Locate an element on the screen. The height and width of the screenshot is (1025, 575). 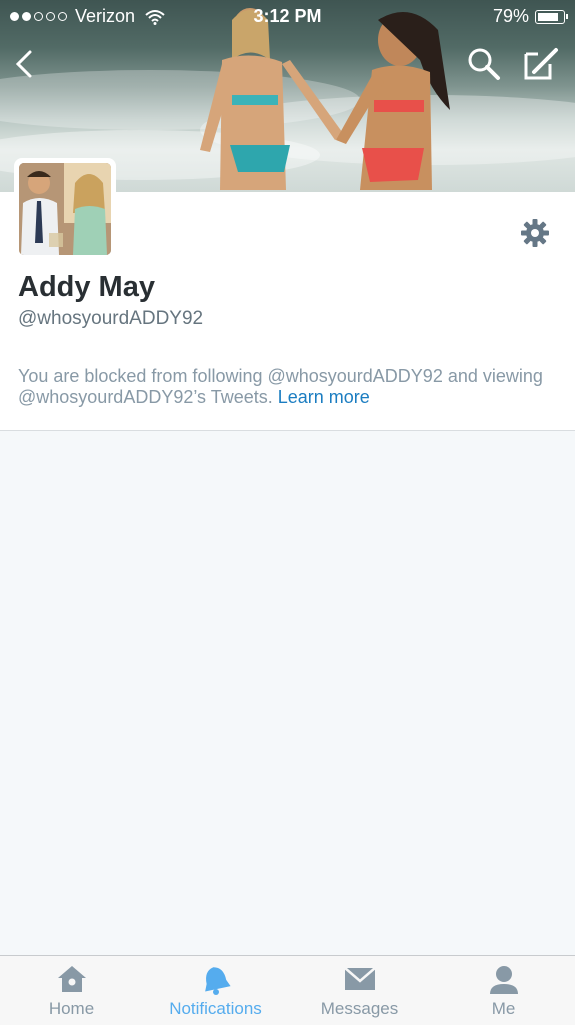
avatar-photo is located at coordinates (65, 209).